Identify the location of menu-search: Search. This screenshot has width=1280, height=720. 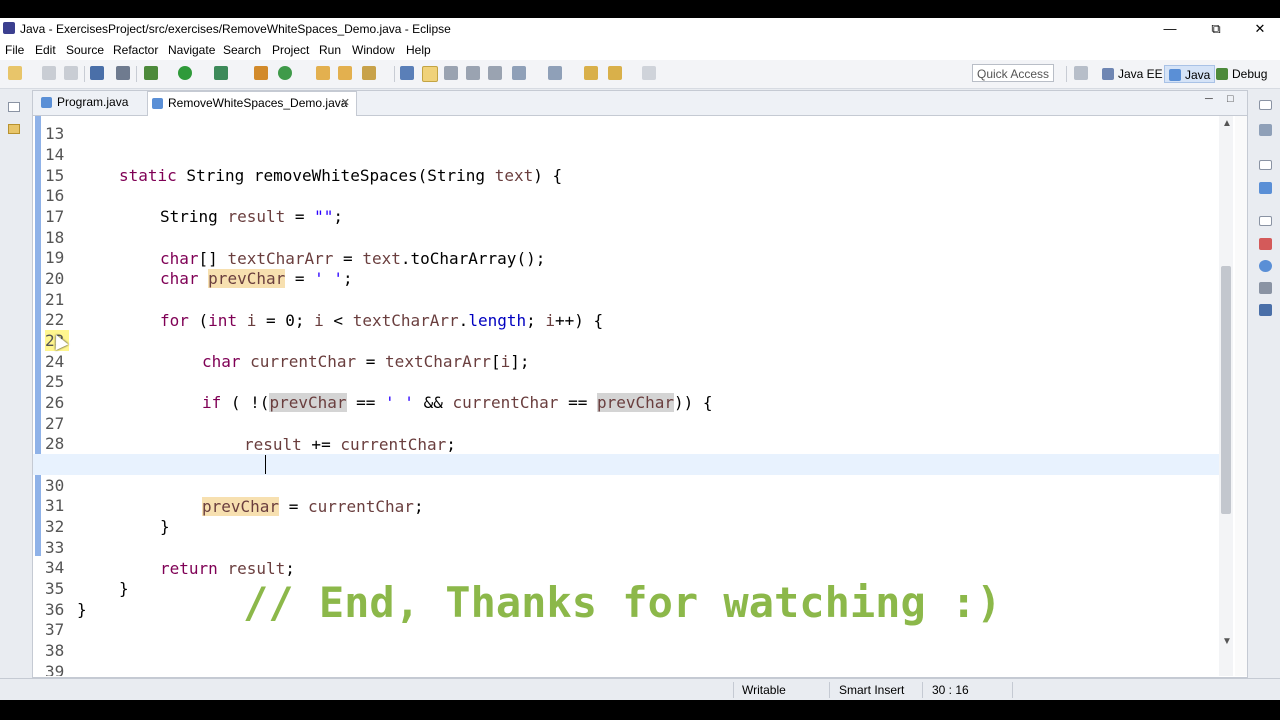
(242, 50).